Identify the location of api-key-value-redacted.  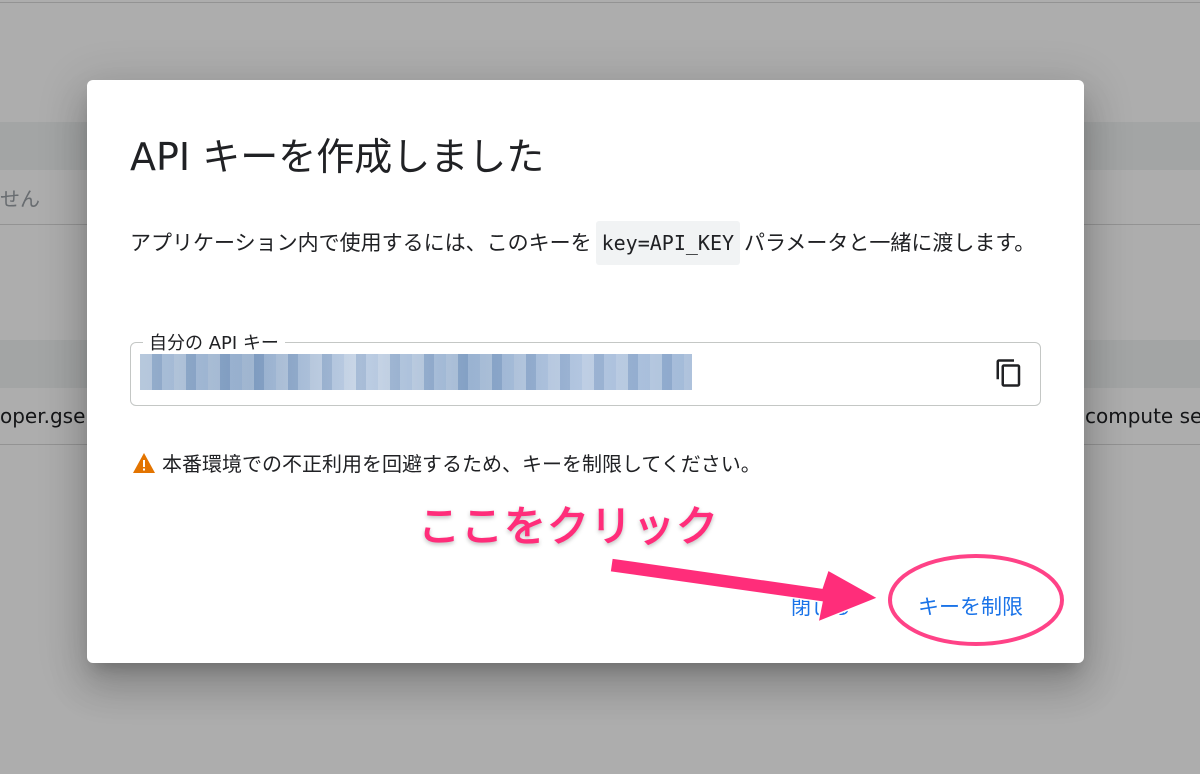
(416, 372).